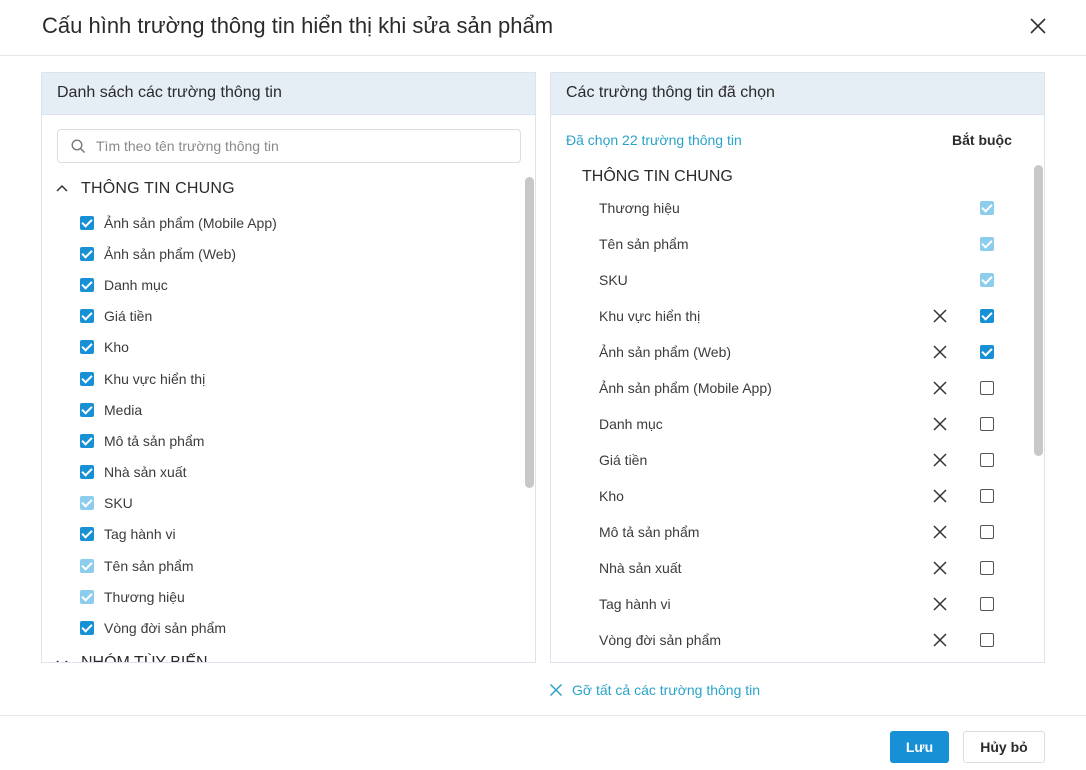  Describe the element at coordinates (809, 244) in the screenshot. I see `selected-field-row: Tên sản phẩm` at that location.